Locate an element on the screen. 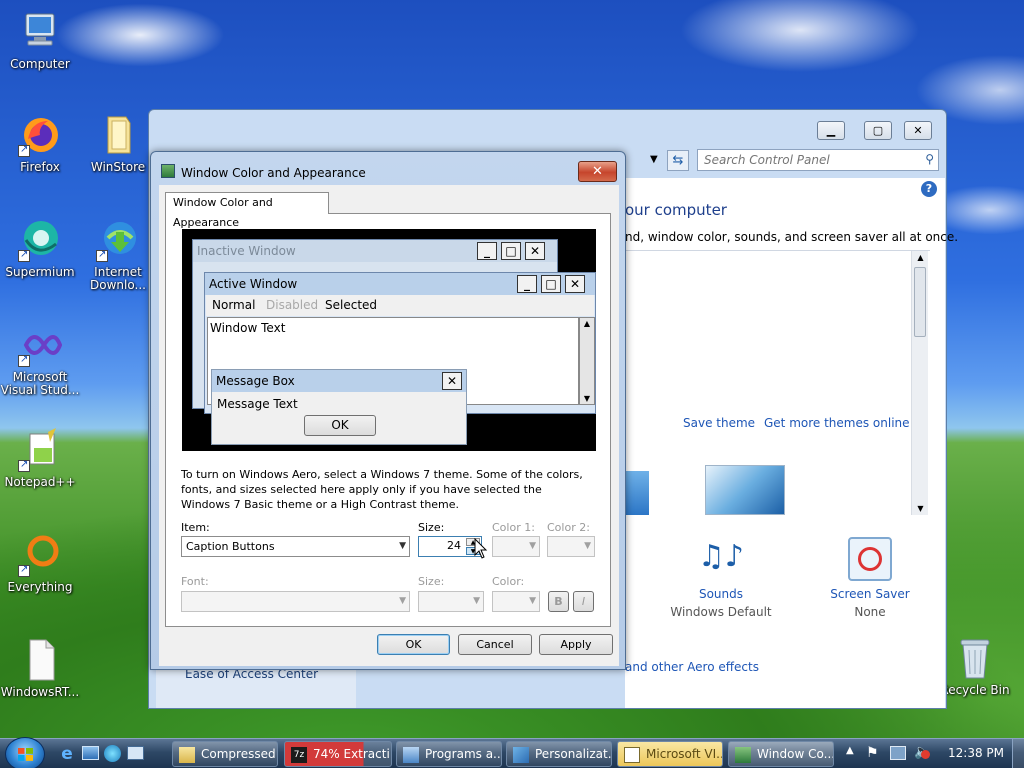 The image size is (1024, 768). computer-icon is located at coordinates (40, 32).